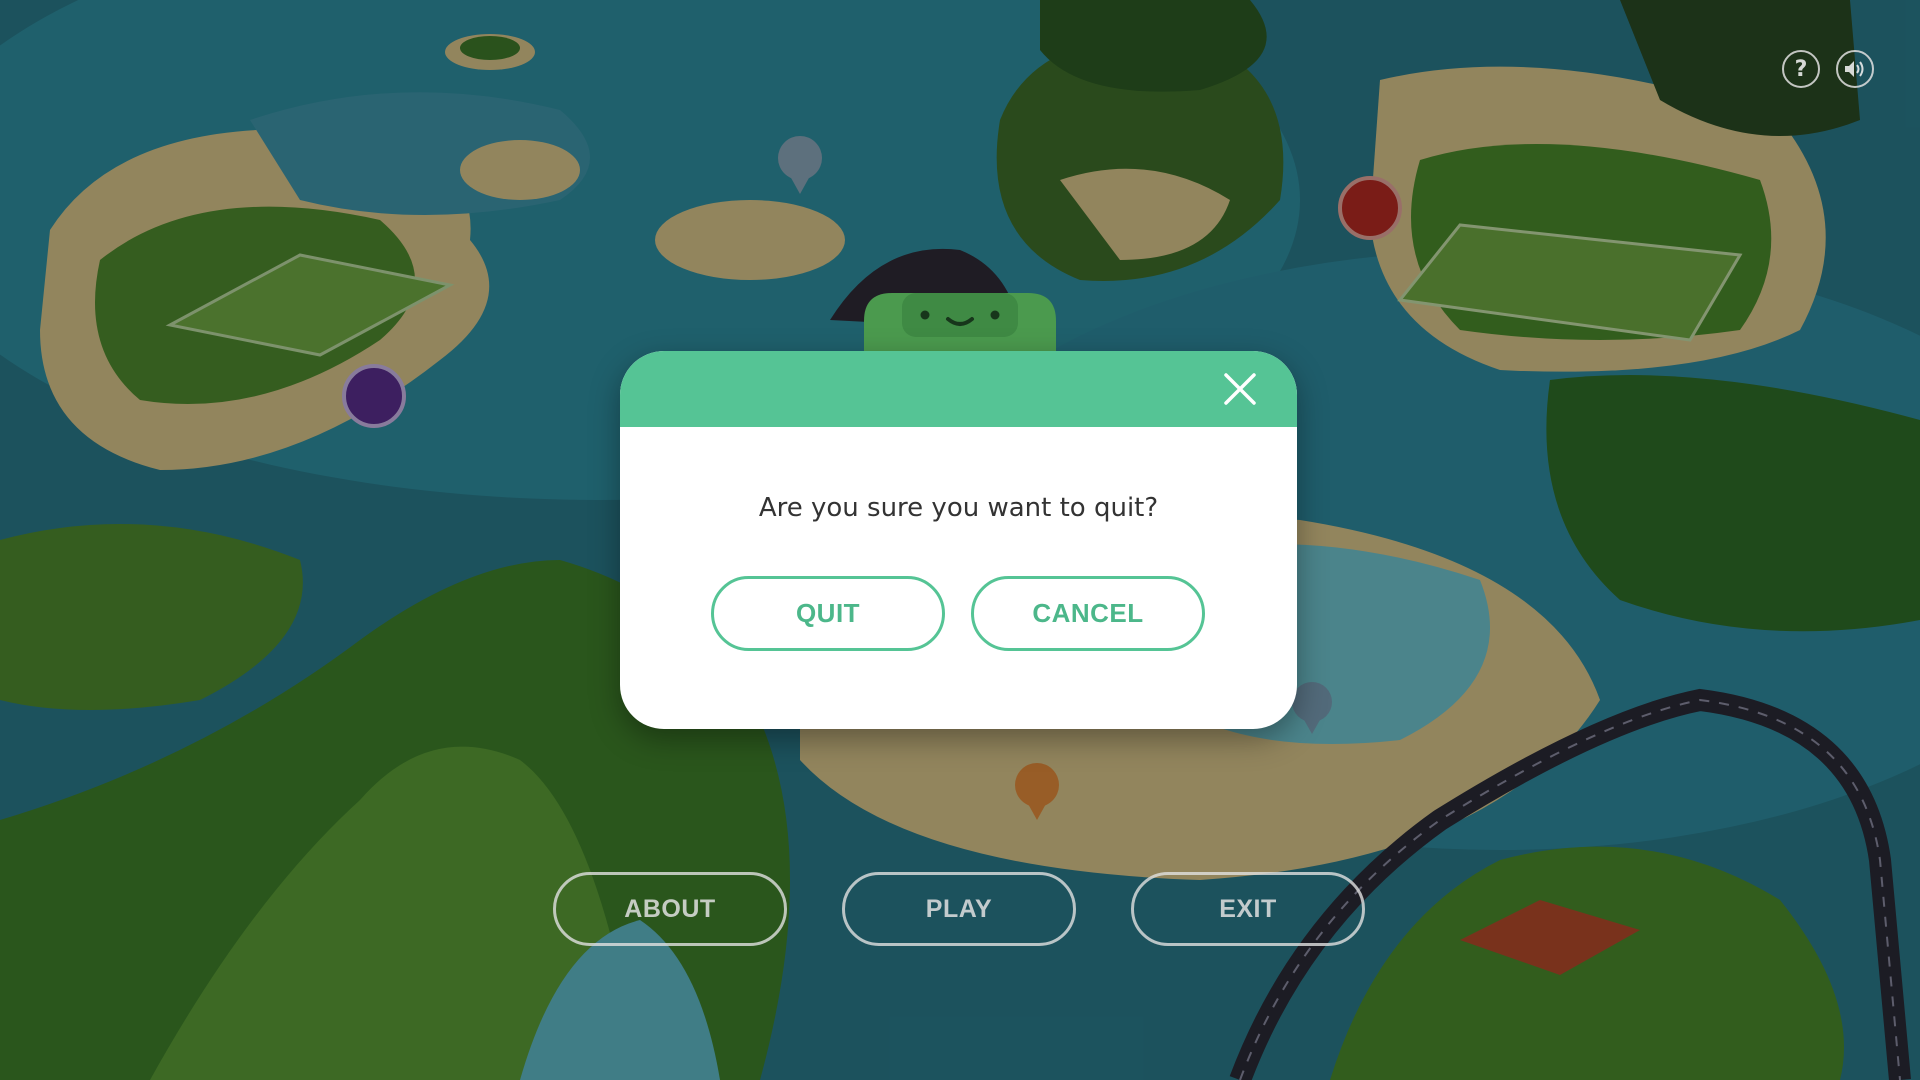  Describe the element at coordinates (1088, 613) in the screenshot. I see `cancel-button: CANCEL` at that location.